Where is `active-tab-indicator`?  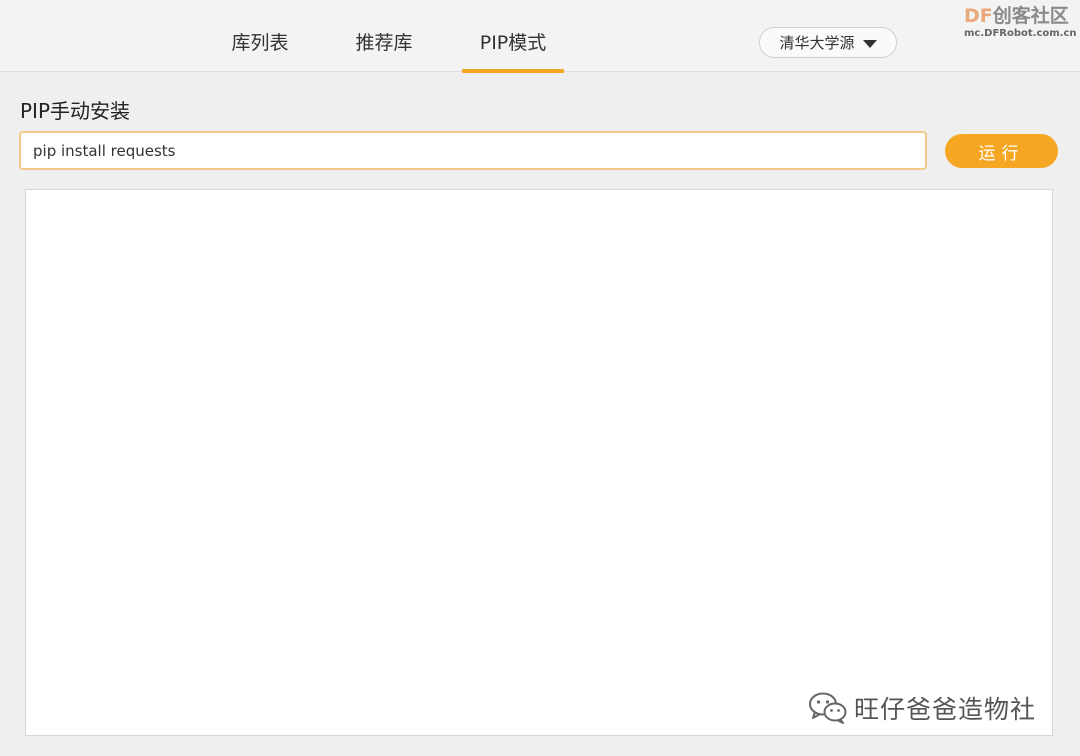 active-tab-indicator is located at coordinates (513, 71).